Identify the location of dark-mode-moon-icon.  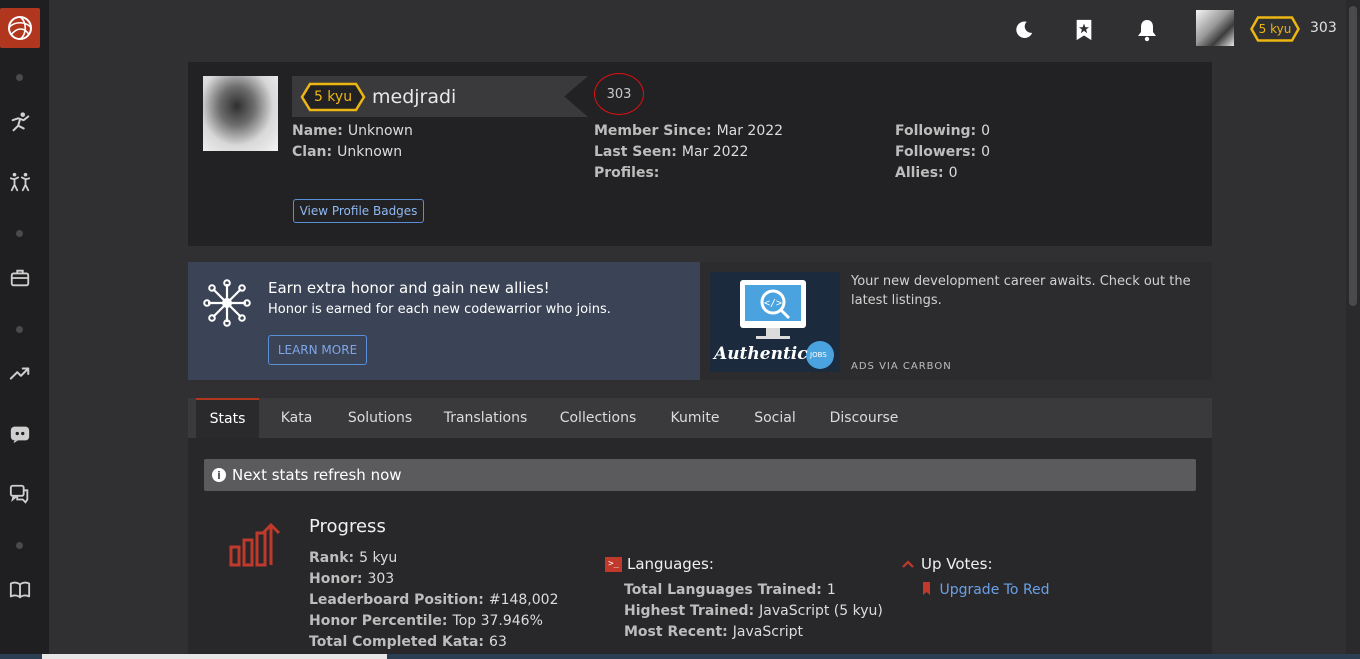
(1024, 30).